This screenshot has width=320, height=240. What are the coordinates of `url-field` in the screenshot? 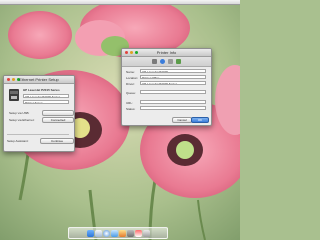 It's located at (173, 102).